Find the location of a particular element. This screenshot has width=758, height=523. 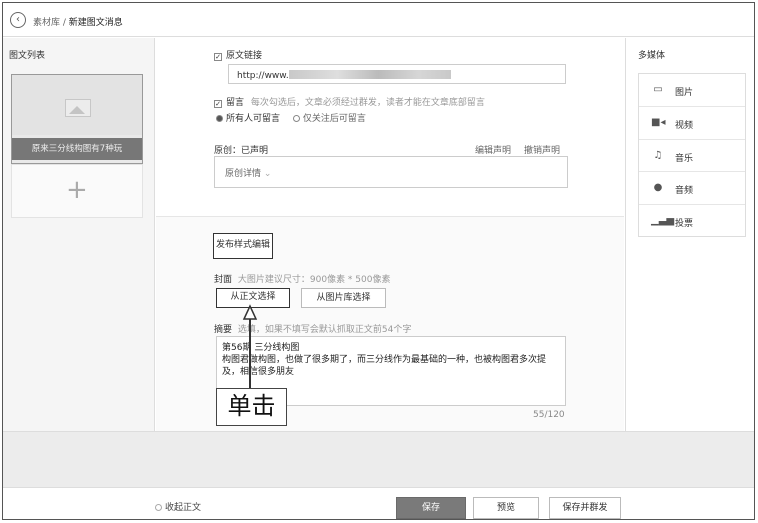

callout-arrow is located at coordinates (250, 346).